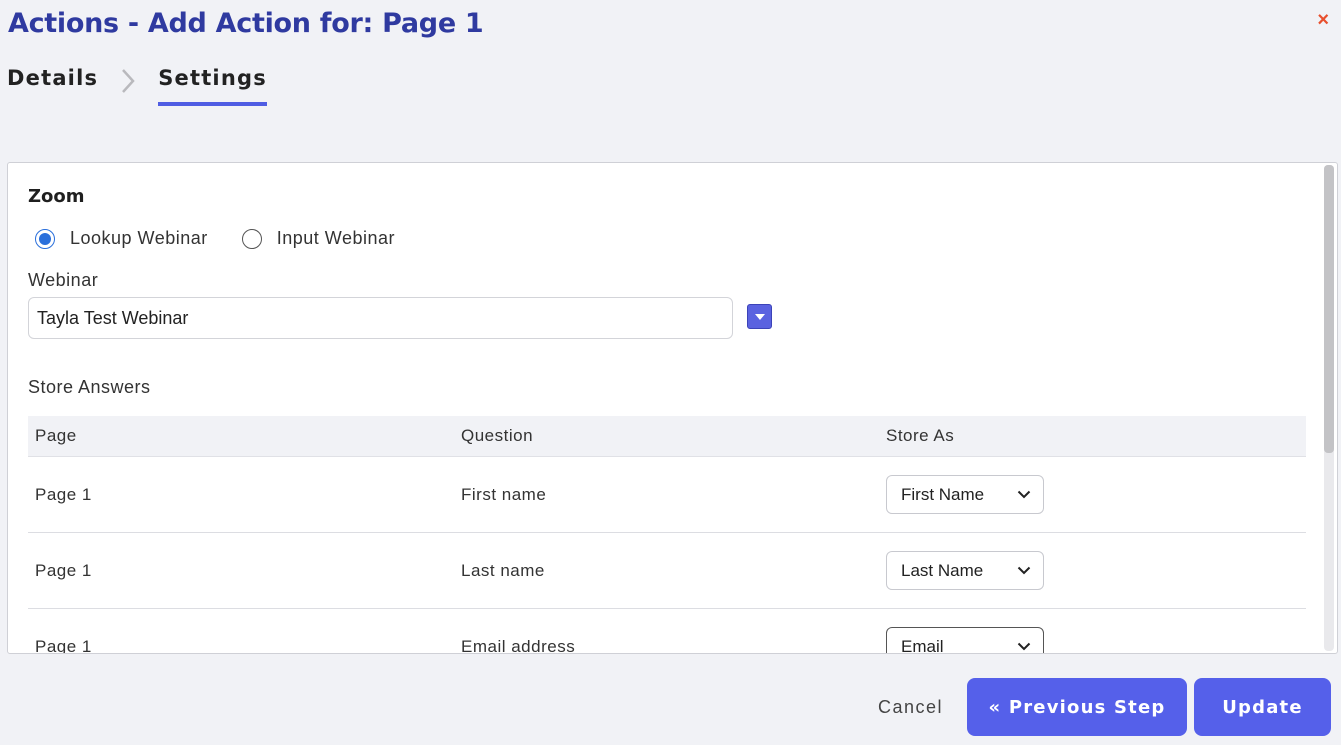 This screenshot has width=1341, height=745. Describe the element at coordinates (336, 238) in the screenshot. I see `radio-label: Input Webinar` at that location.